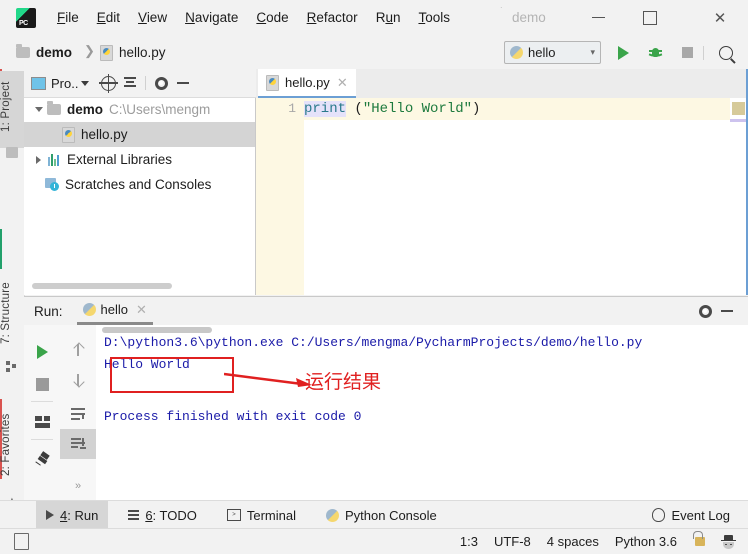 The image size is (748, 554). I want to click on collapse-all-button, so click(130, 83).